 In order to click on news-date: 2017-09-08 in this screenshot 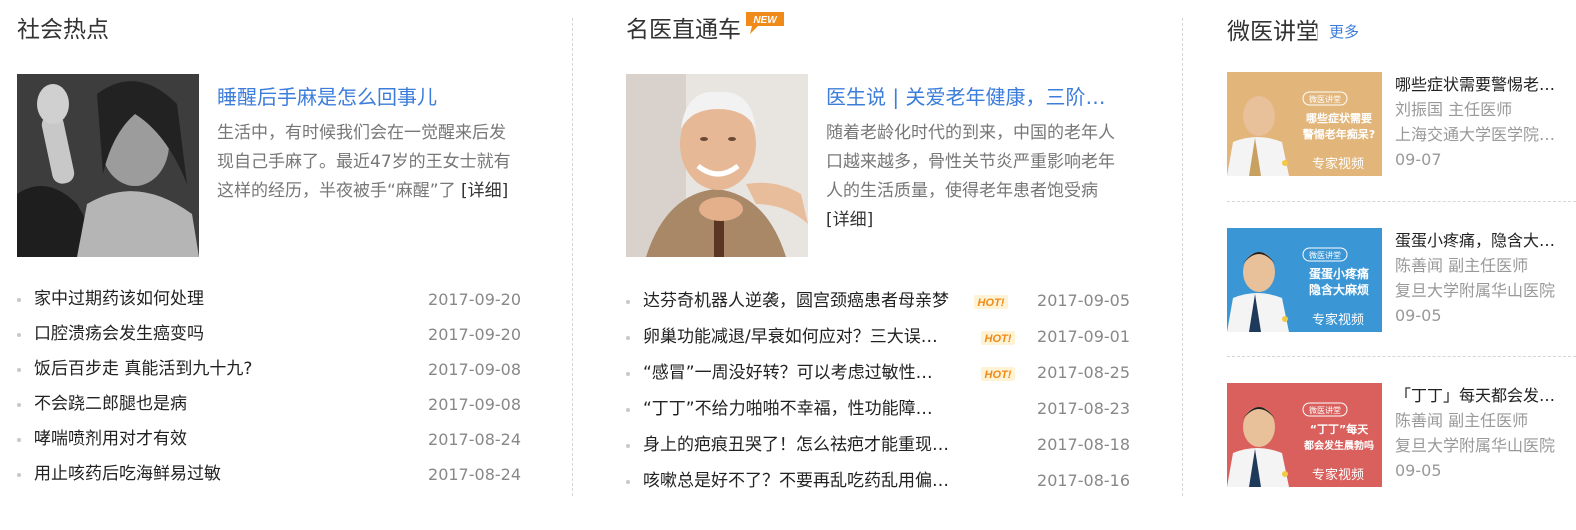, I will do `click(474, 404)`.